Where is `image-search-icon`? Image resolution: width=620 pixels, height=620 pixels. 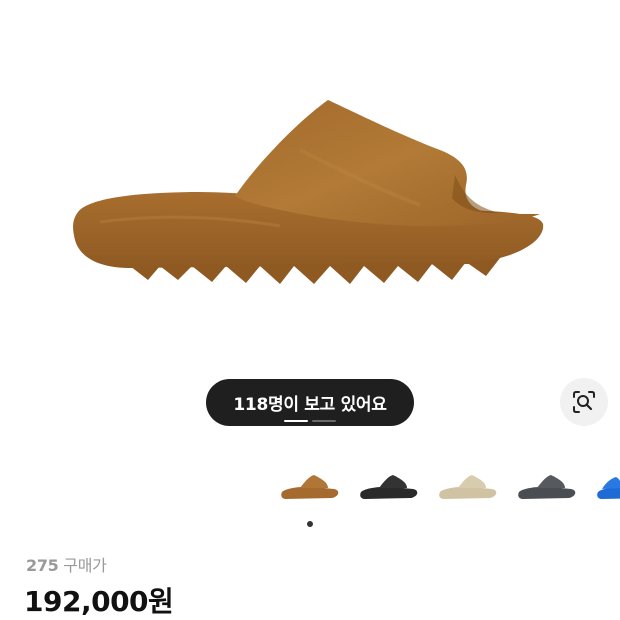
image-search-icon is located at coordinates (584, 402).